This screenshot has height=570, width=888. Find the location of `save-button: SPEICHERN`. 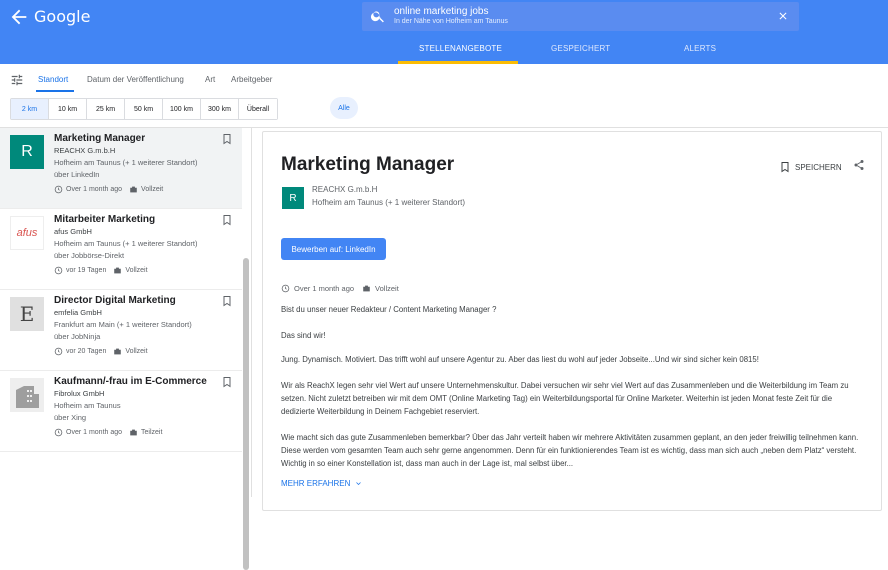

save-button: SPEICHERN is located at coordinates (810, 167).